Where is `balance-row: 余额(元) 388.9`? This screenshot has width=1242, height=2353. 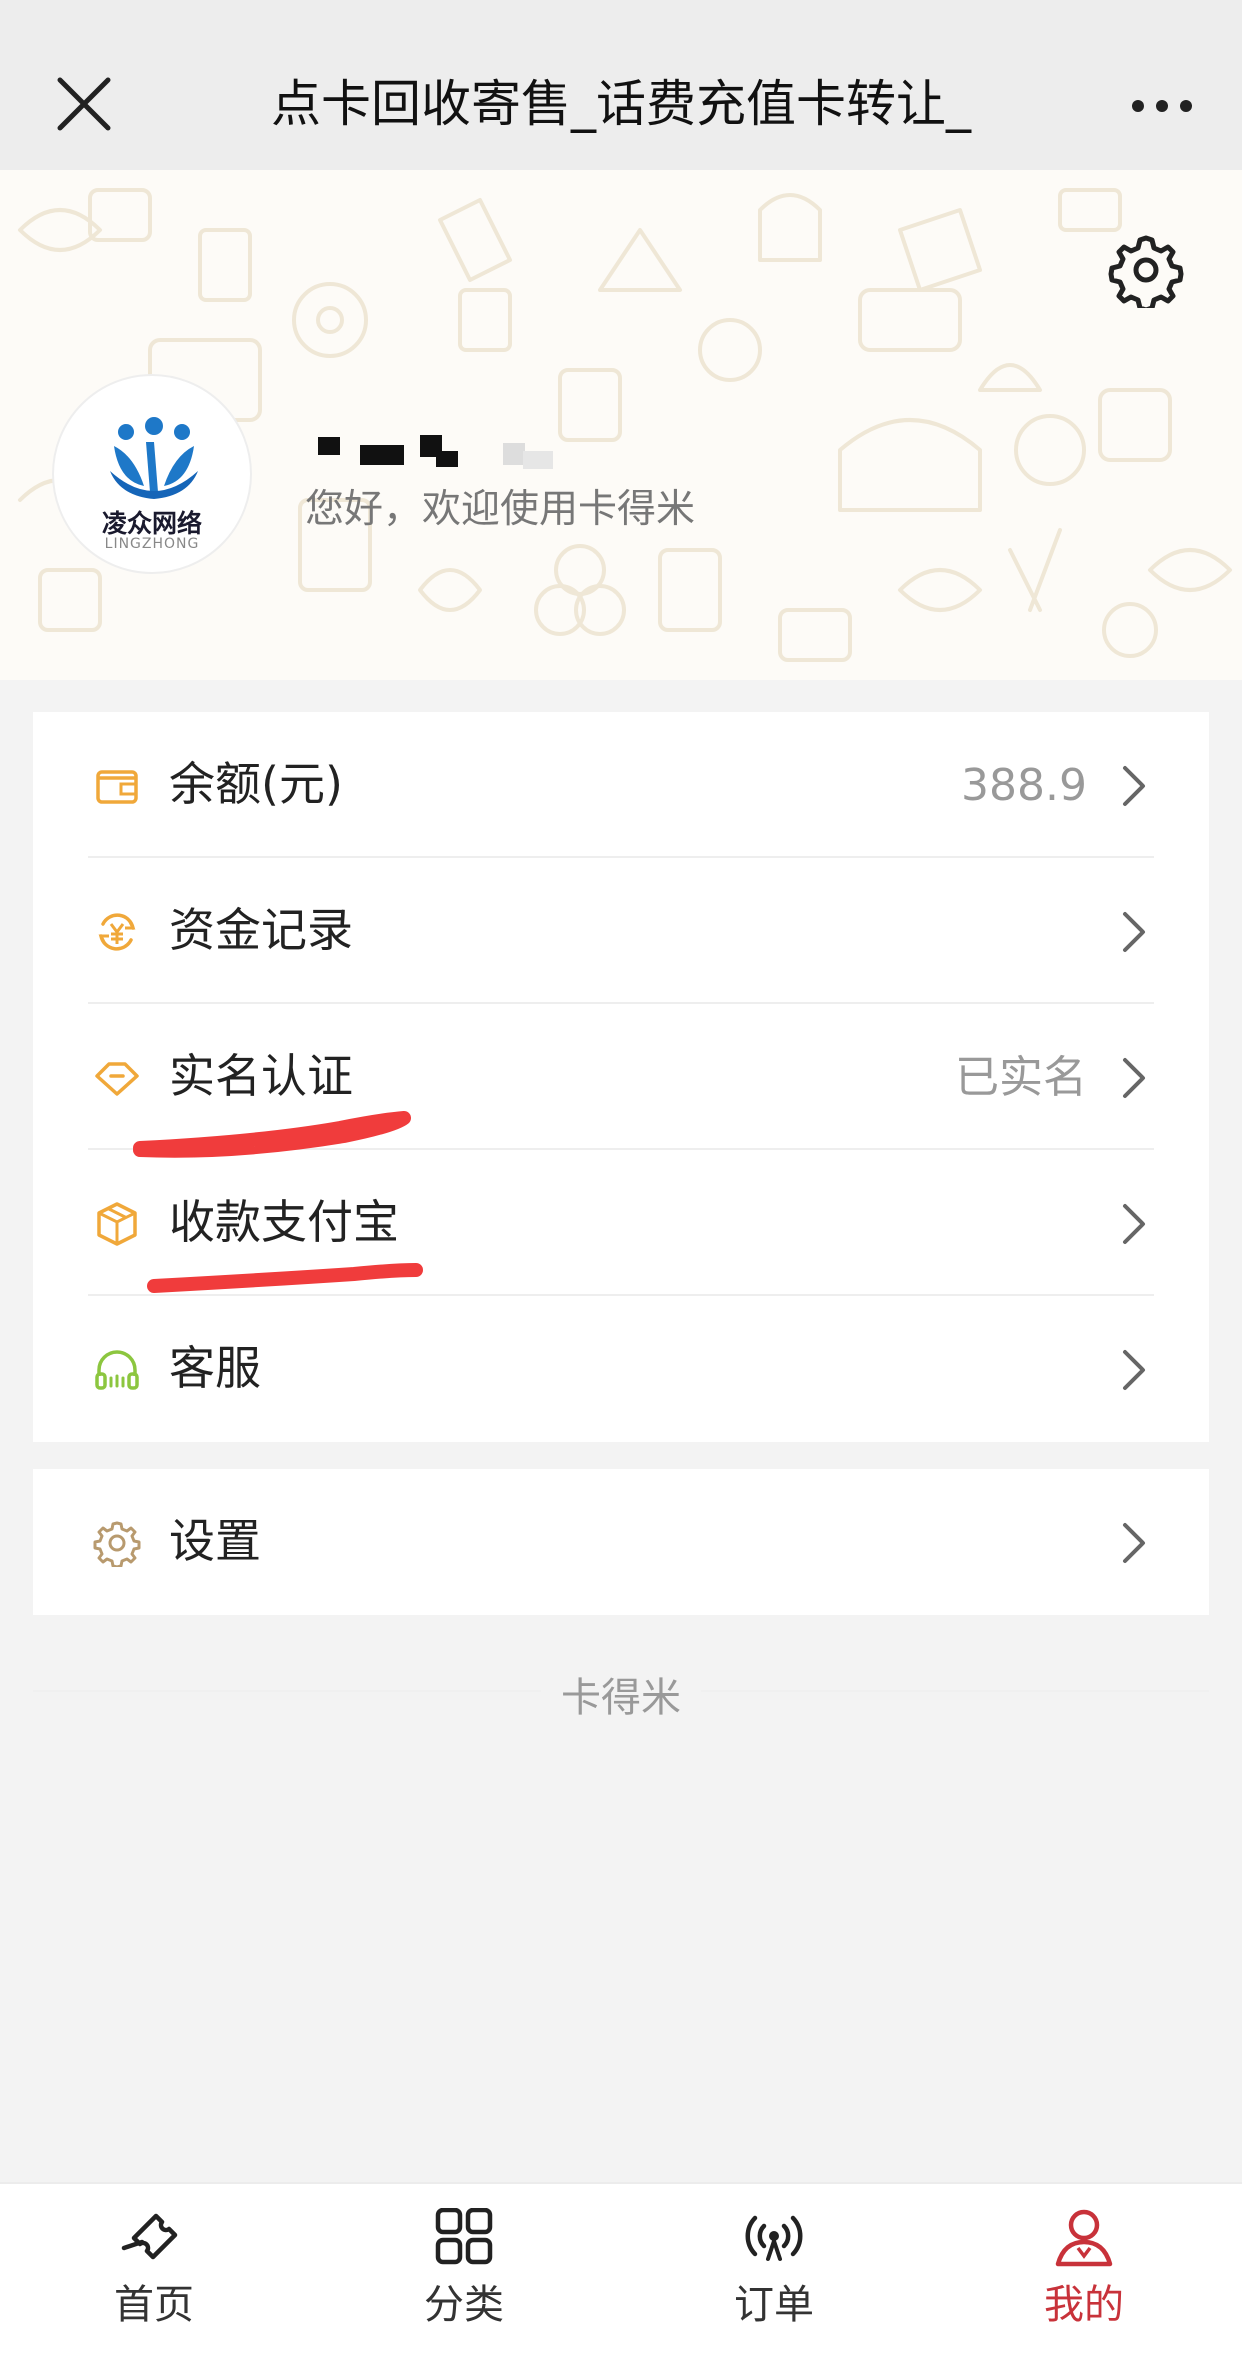 balance-row: 余额(元) 388.9 is located at coordinates (621, 785).